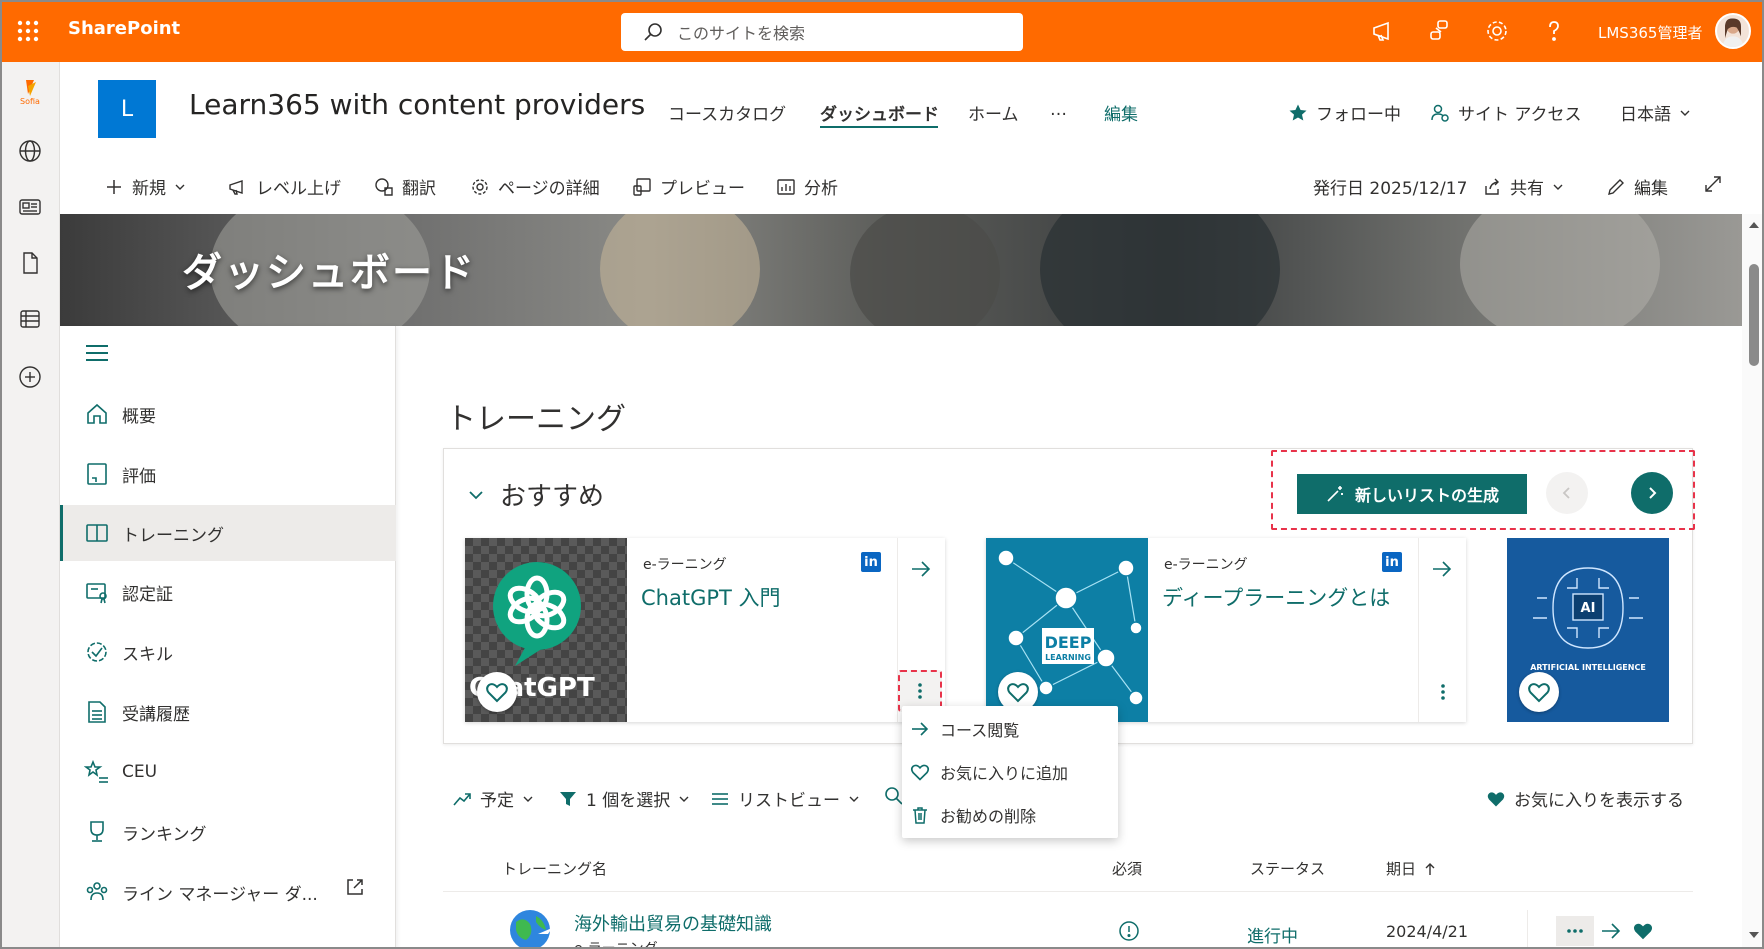 This screenshot has height=949, width=1764. I want to click on course-title: ディープラーニングとは, so click(1276, 597).